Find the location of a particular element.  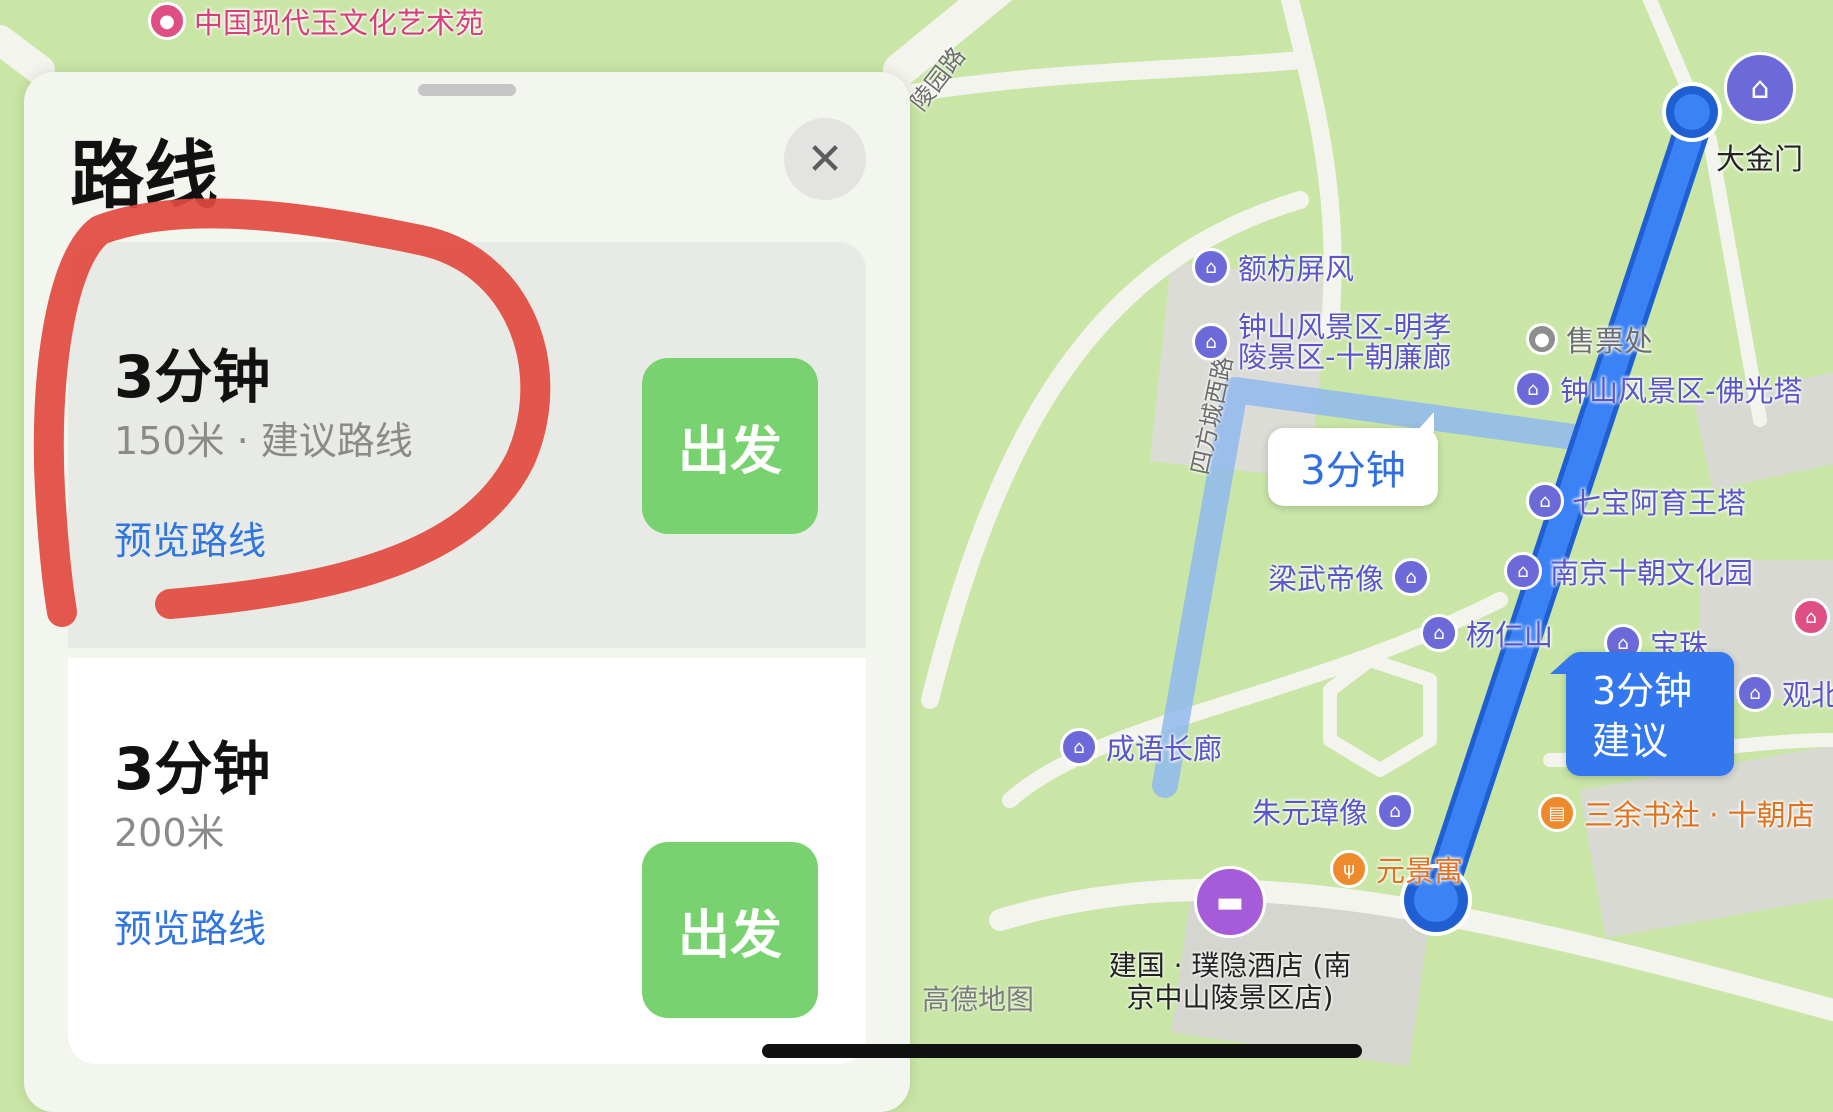

suggested-route-time: 3分钟 is located at coordinates (1642, 691).